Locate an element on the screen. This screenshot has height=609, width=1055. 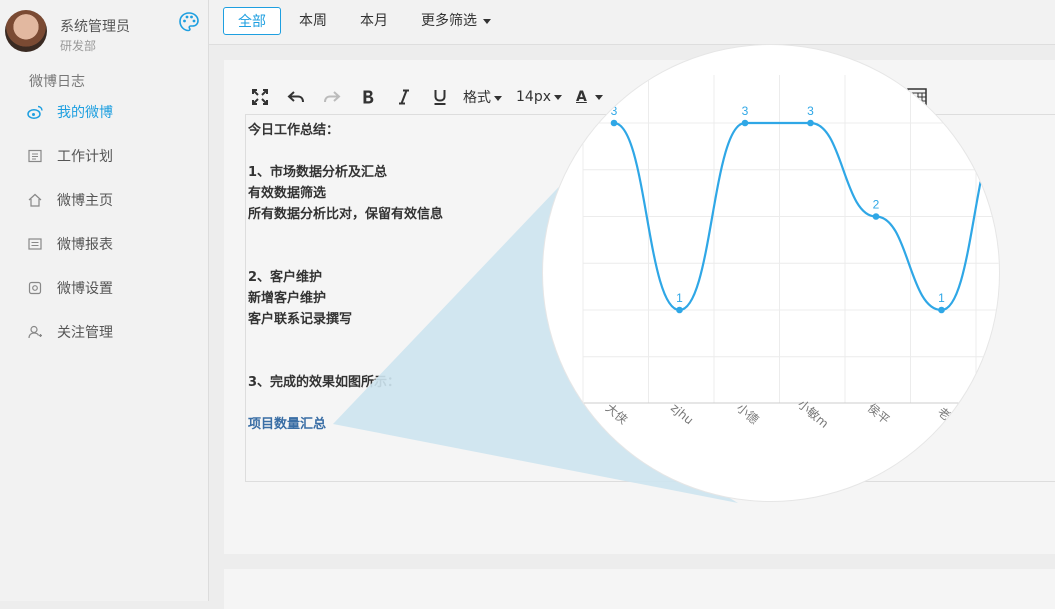
x-tick-label: 小敏m is located at coordinates (813, 413).